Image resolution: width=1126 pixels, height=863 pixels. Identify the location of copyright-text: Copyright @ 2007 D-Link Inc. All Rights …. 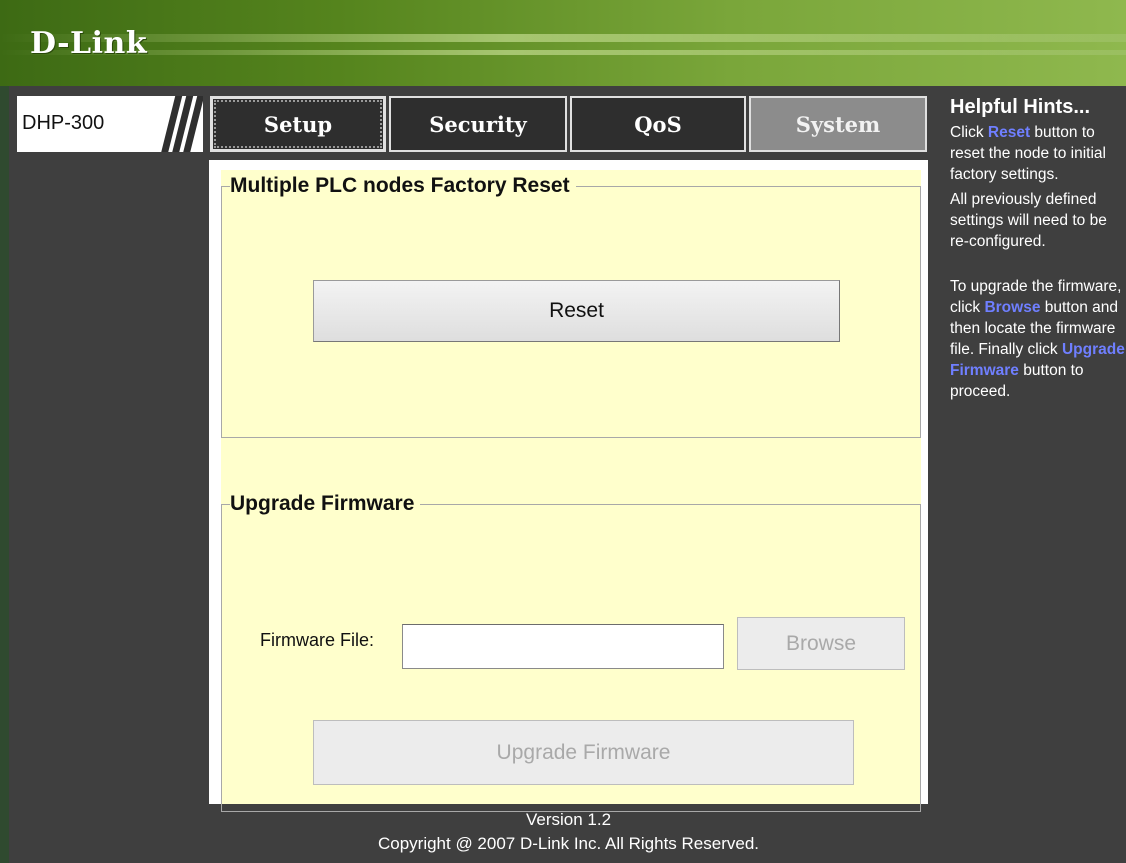
(568, 843).